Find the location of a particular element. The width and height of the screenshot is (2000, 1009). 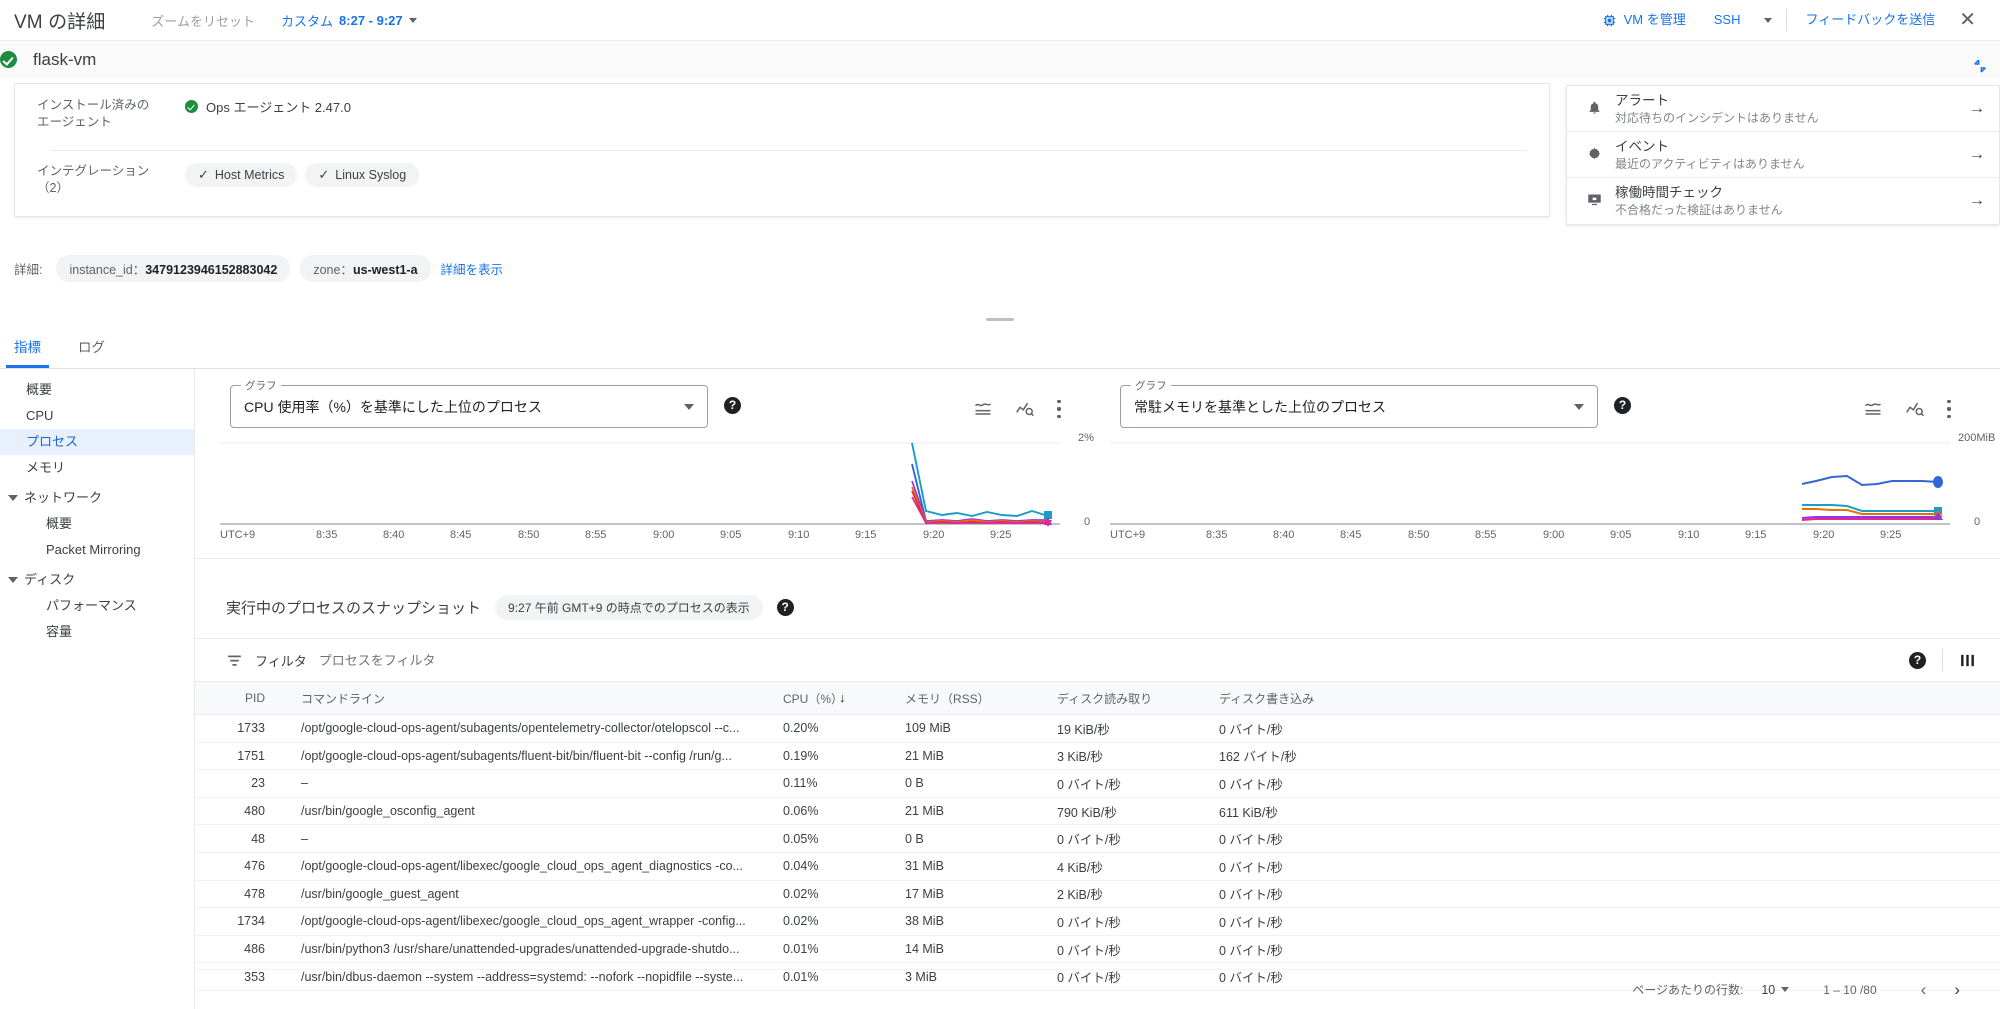

check-icon: ✓ is located at coordinates (203, 174).